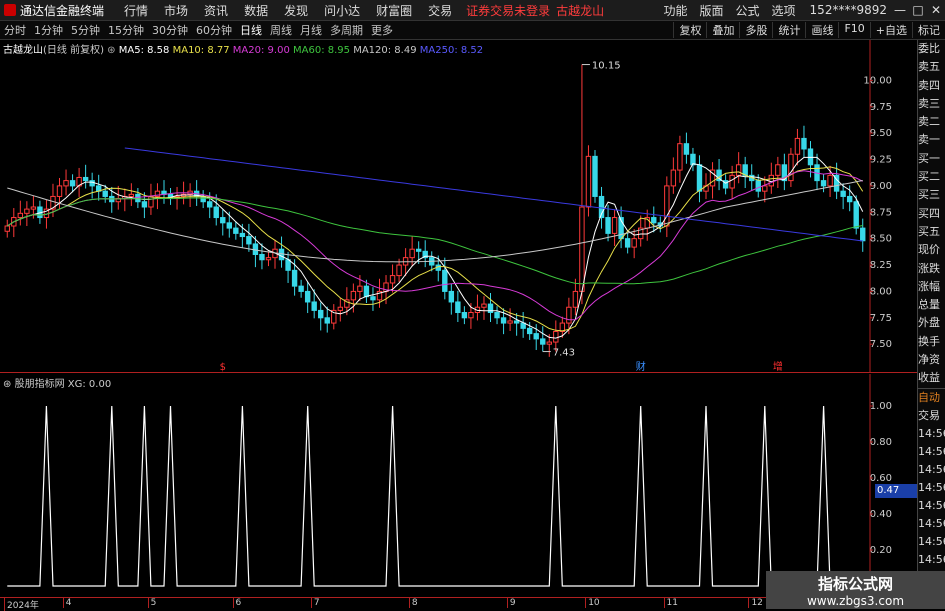  I want to click on f10-button: F10, so click(853, 30).